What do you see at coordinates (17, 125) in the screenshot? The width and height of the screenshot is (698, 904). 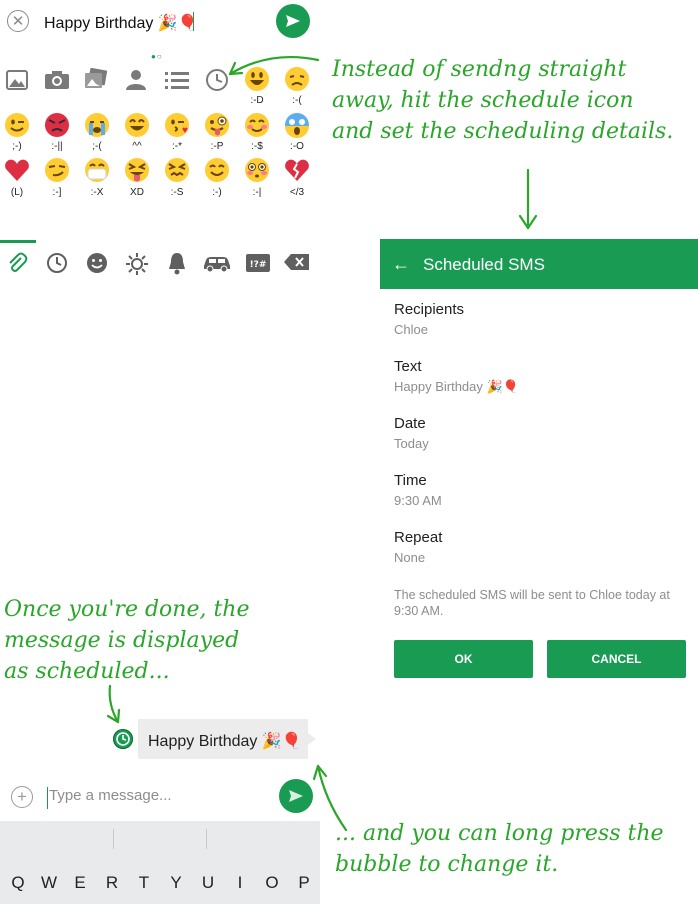 I see `emoji-wink` at bounding box center [17, 125].